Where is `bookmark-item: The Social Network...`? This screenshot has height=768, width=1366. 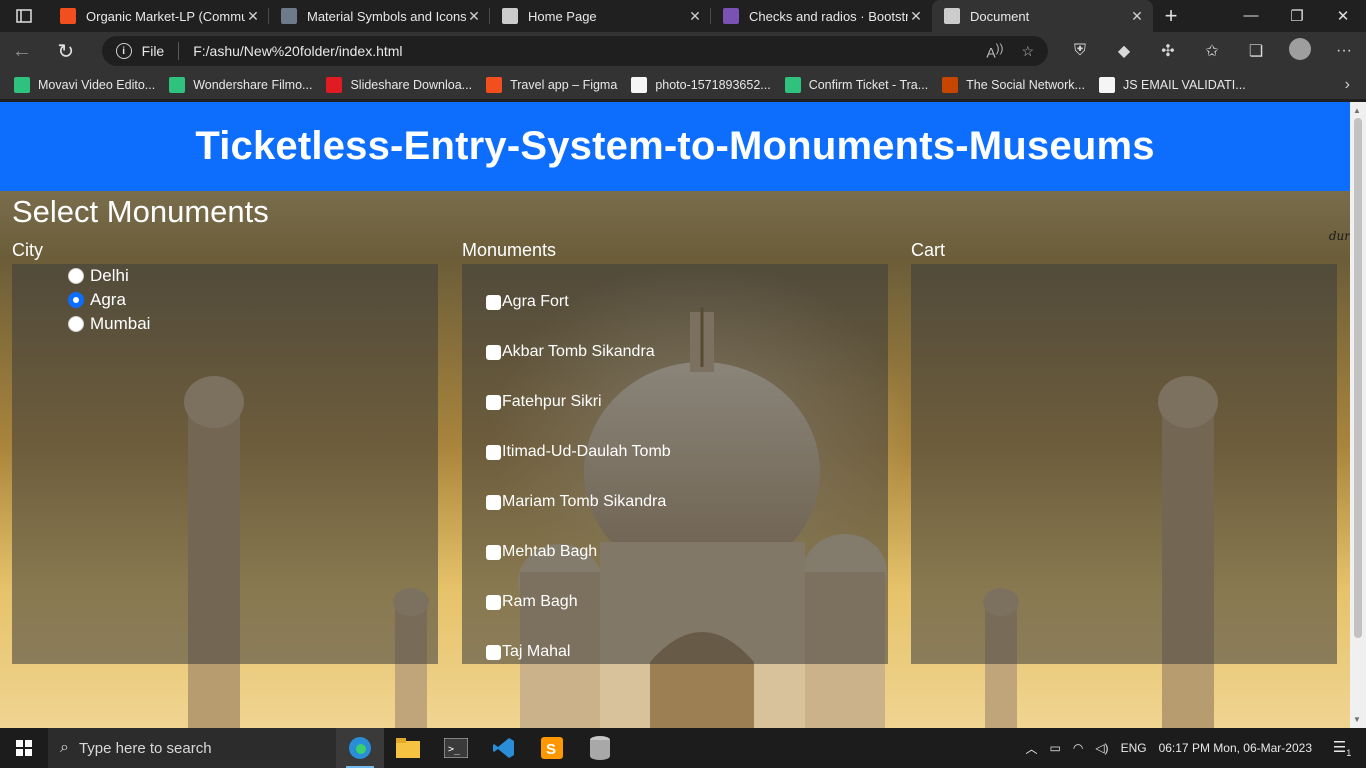 bookmark-item: The Social Network... is located at coordinates (1013, 84).